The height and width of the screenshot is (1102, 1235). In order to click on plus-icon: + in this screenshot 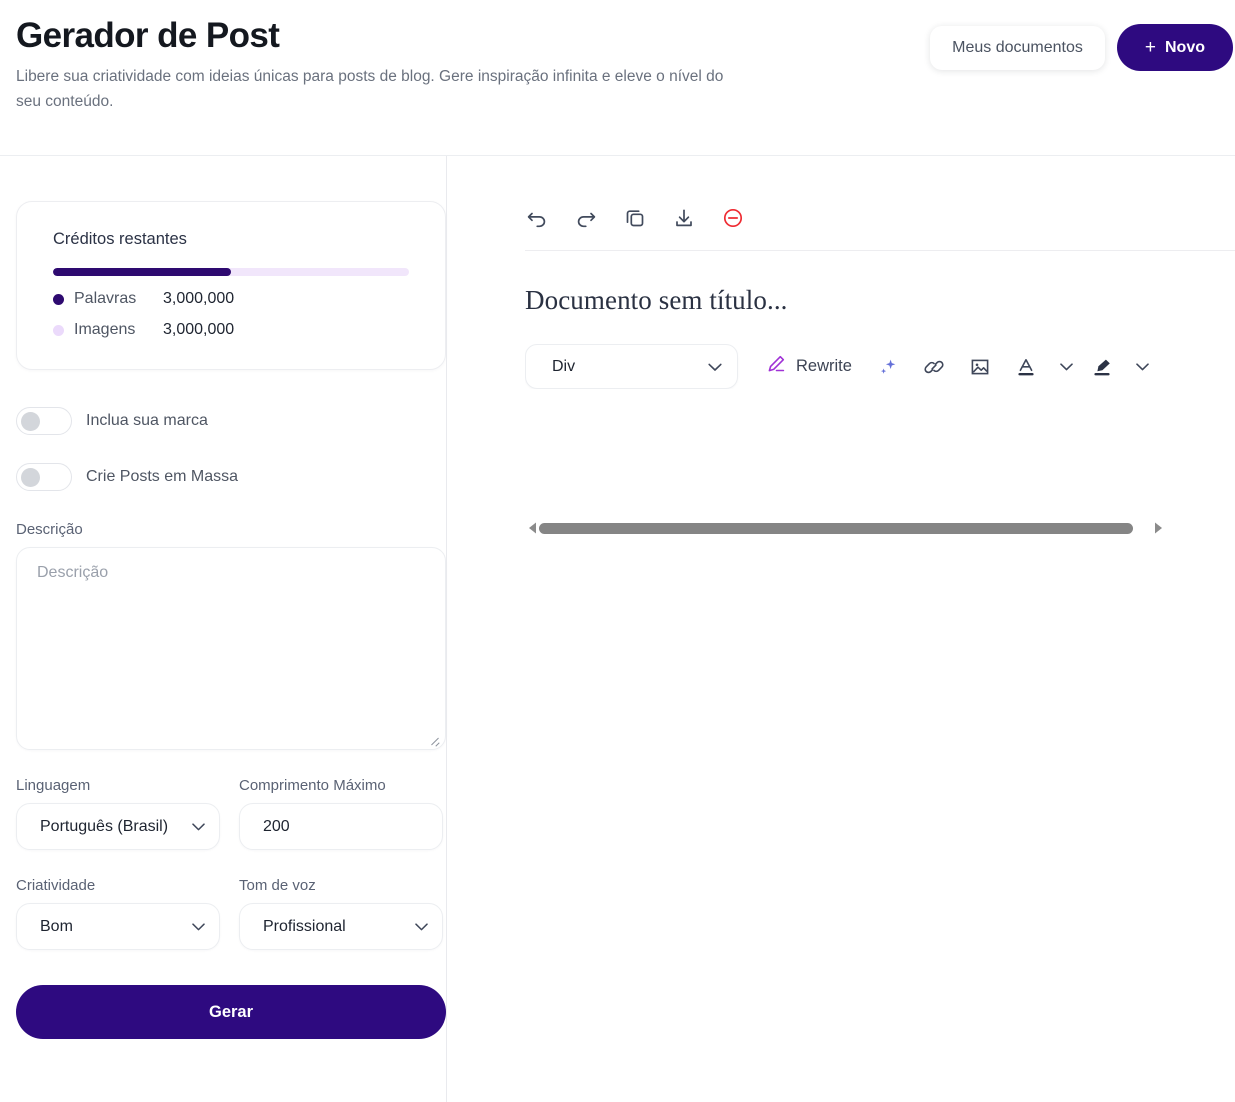, I will do `click(1150, 47)`.